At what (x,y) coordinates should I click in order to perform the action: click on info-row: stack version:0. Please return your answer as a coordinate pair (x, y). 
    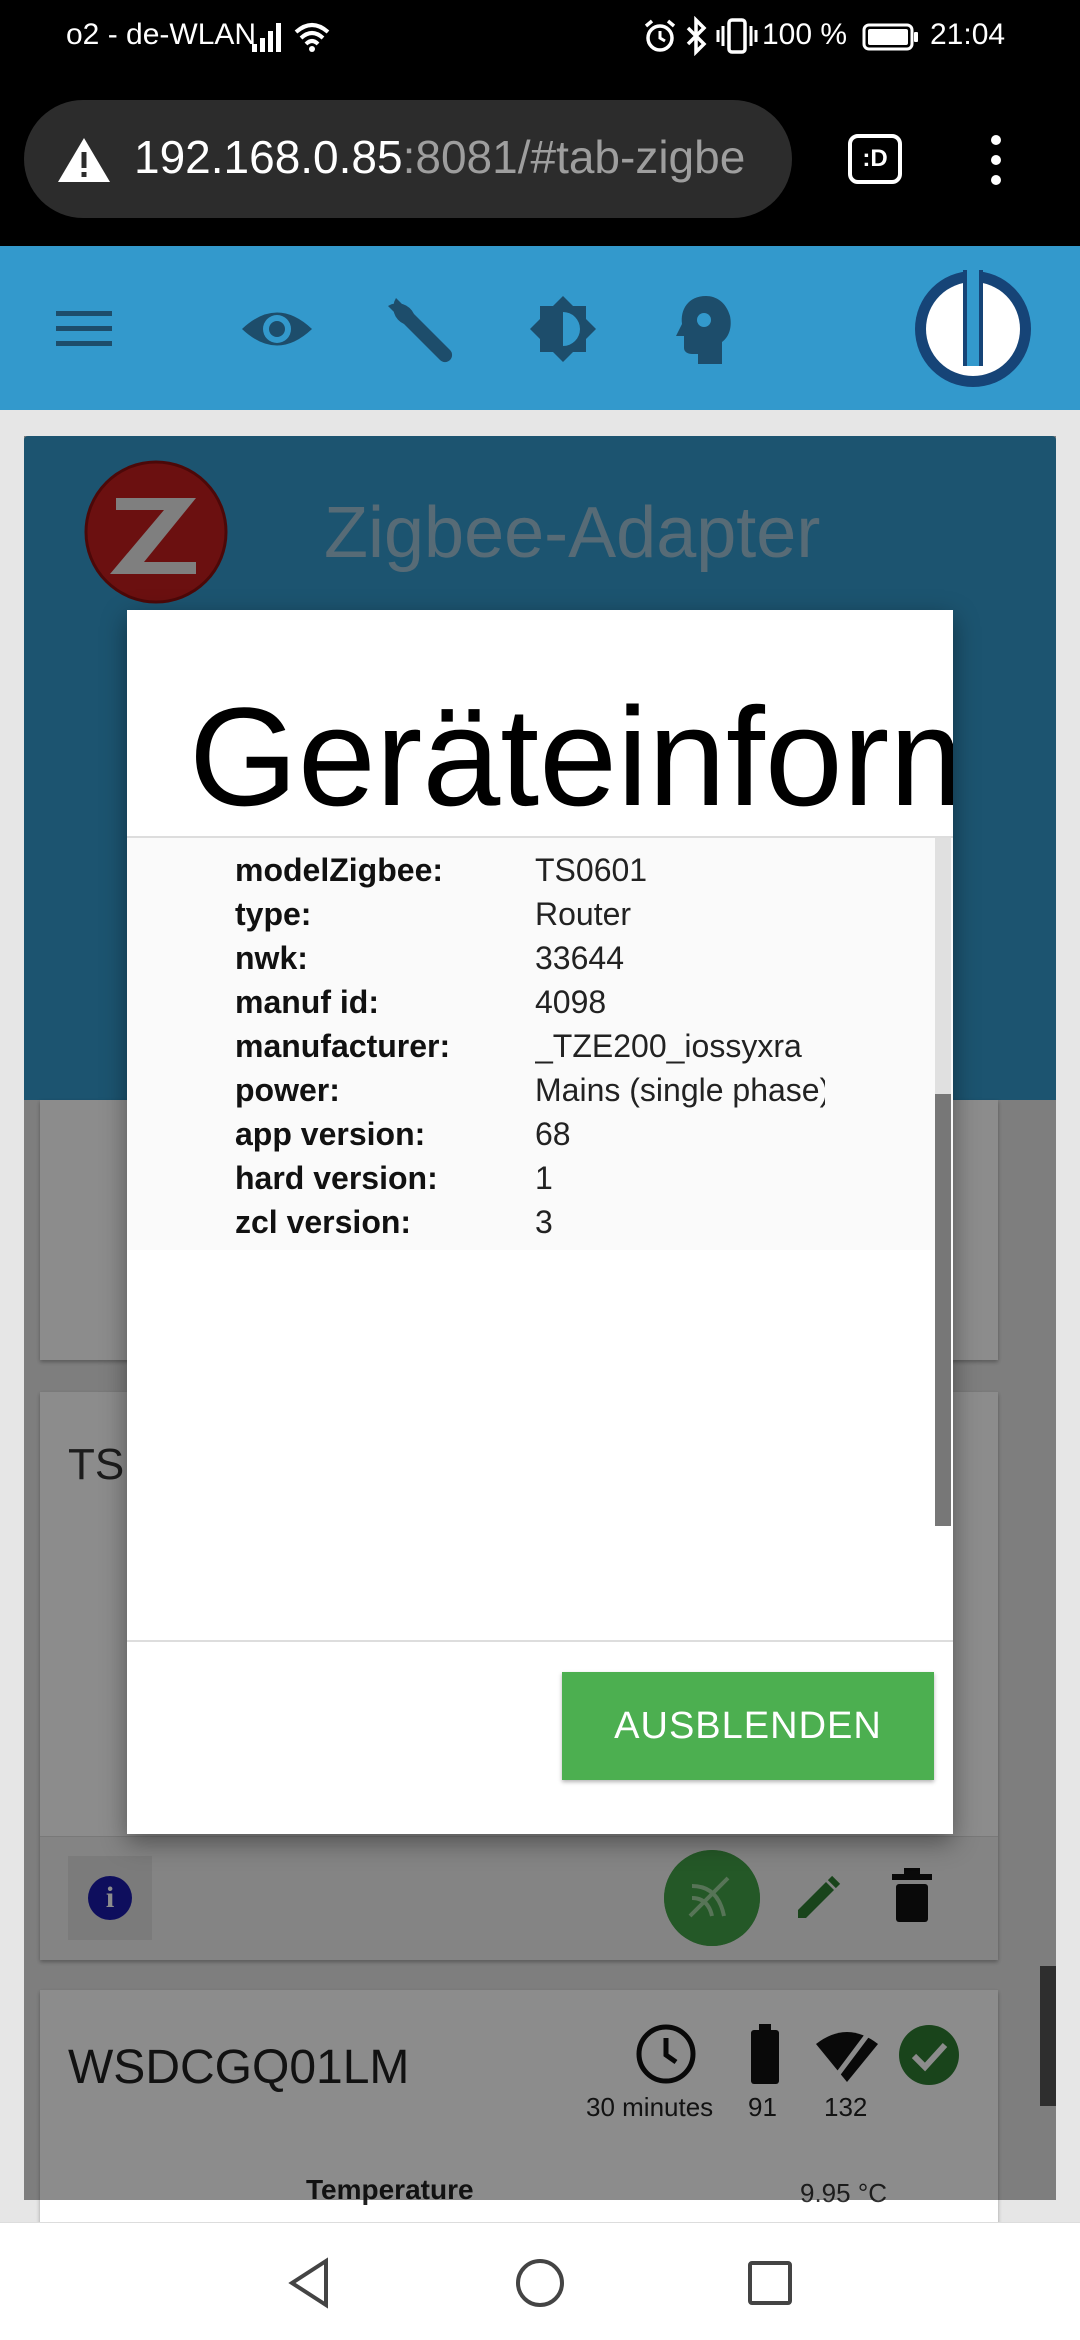
    Looking at the image, I should click on (530, 1247).